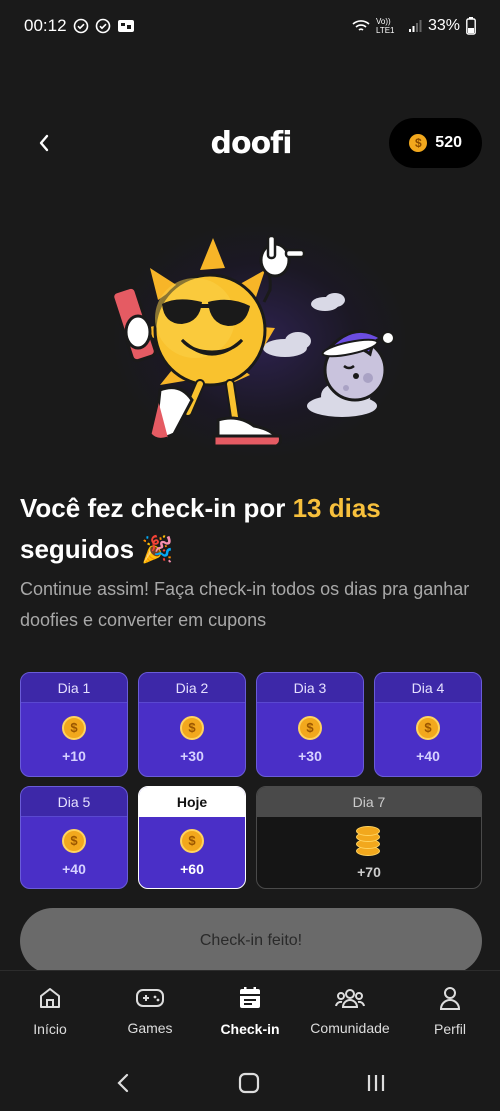  What do you see at coordinates (74, 802) in the screenshot?
I see `day-label: Dia 5` at bounding box center [74, 802].